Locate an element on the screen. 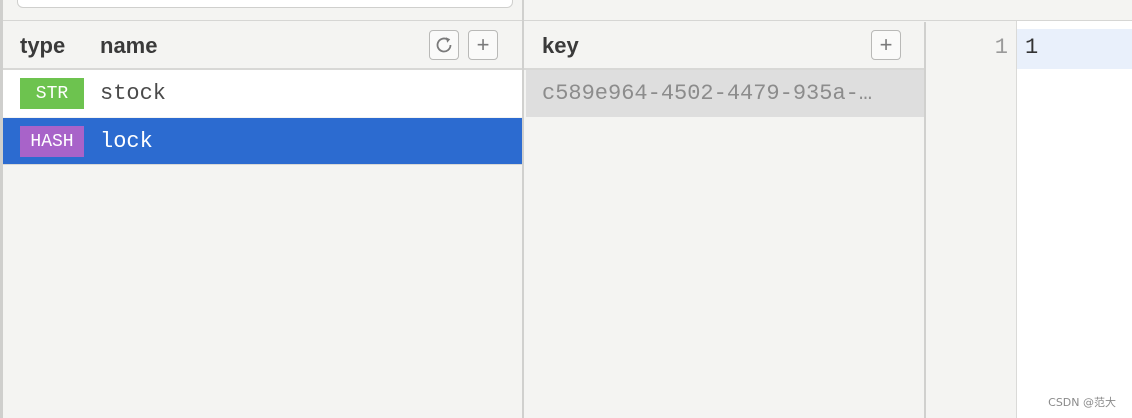 This screenshot has width=1132, height=418. editor-line: 1 is located at coordinates (1031, 47).